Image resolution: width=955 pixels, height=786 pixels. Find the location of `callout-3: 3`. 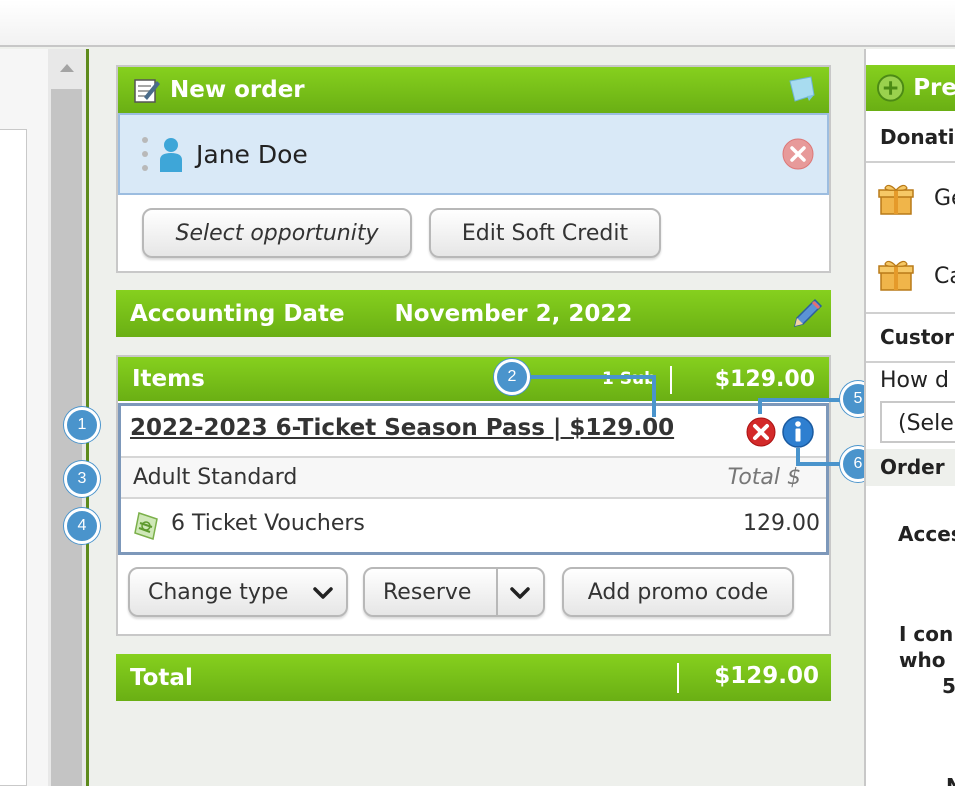

callout-3: 3 is located at coordinates (82, 479).